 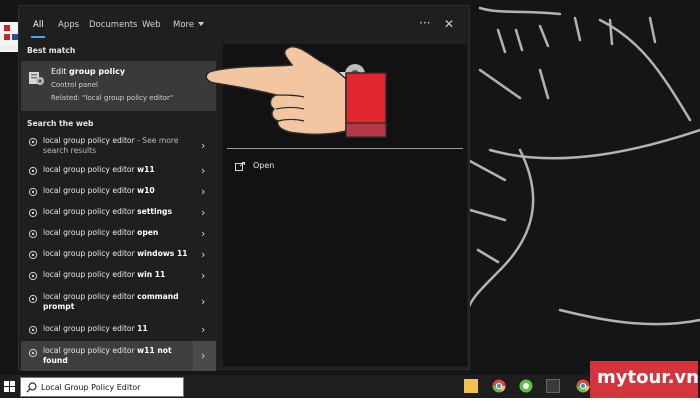 I want to click on web-result-6-text: local group policy editor, so click(x=90, y=274).